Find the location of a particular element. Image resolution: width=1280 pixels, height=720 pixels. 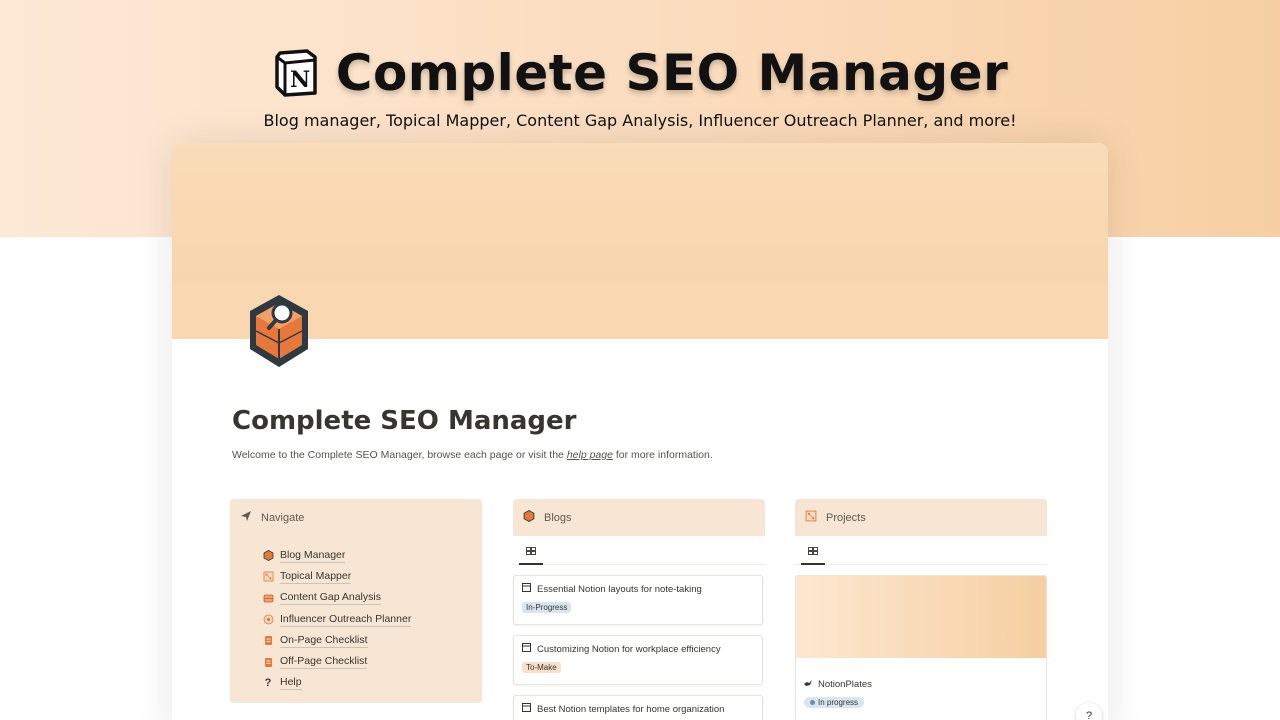

projects-card: Projects NotionPlates In progress is located at coordinates (921, 609).